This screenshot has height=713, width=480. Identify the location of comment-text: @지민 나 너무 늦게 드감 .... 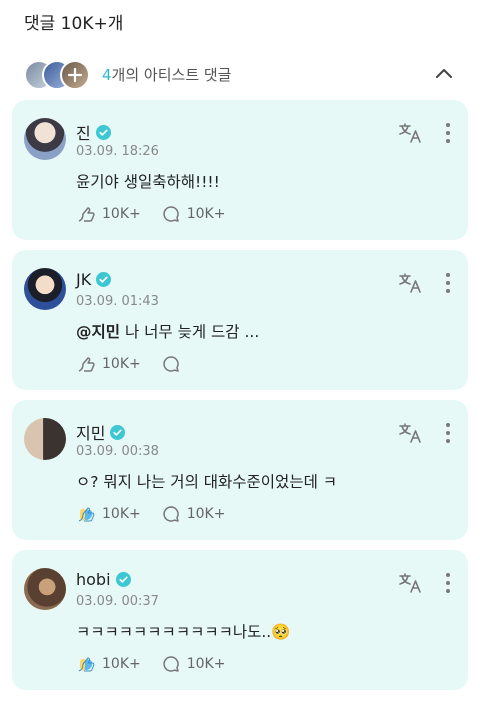
(168, 332).